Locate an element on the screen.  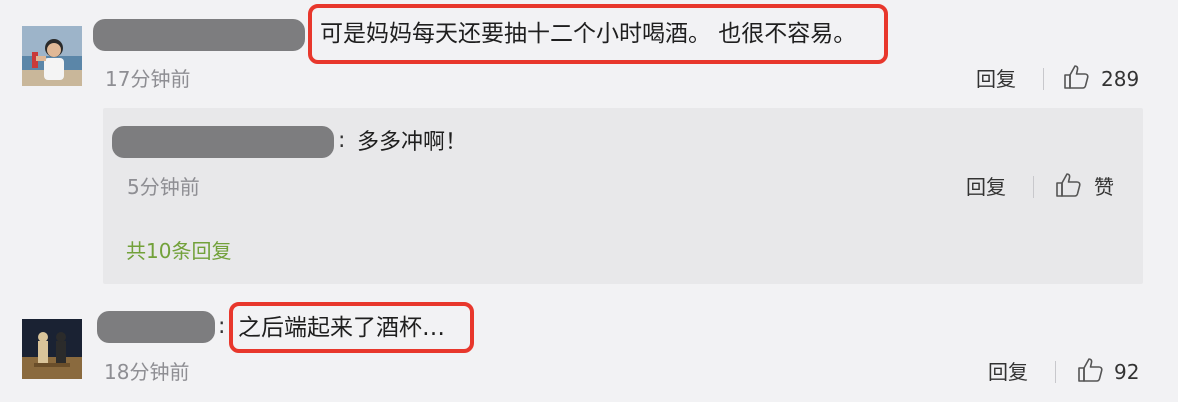
comment-text: 可是妈妈每天还要抽十二个小时喝酒。 也很不容易。 is located at coordinates (588, 34).